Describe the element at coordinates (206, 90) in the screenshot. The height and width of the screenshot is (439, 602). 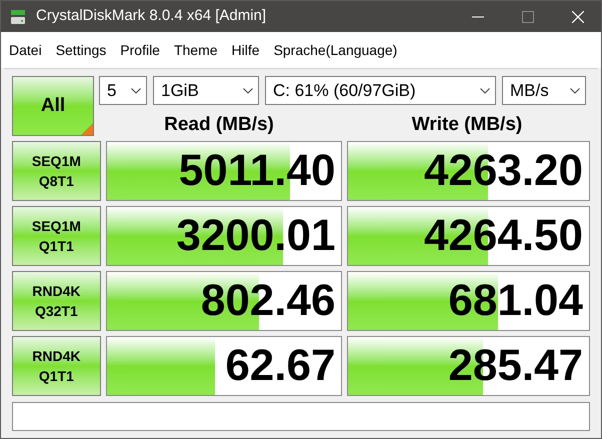
I see `dropdown: 1GiB` at that location.